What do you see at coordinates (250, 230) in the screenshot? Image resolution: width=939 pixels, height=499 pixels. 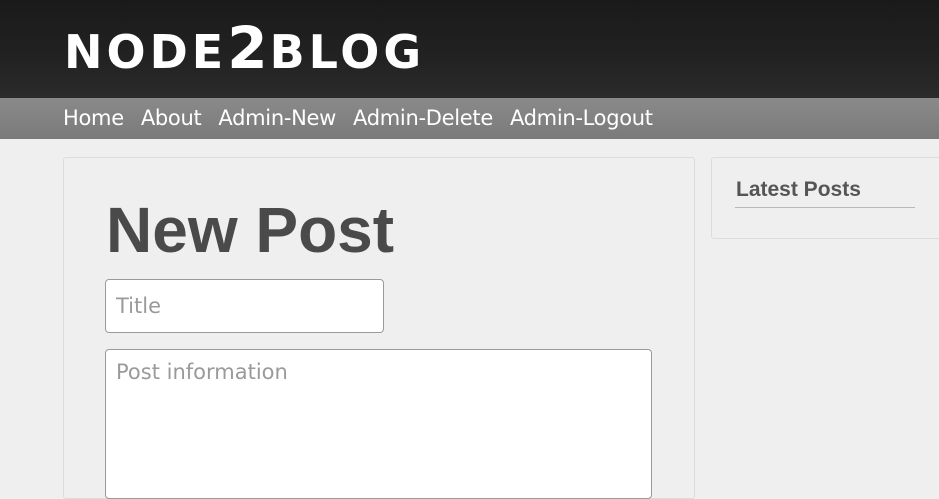 I see `page-title: New Post` at bounding box center [250, 230].